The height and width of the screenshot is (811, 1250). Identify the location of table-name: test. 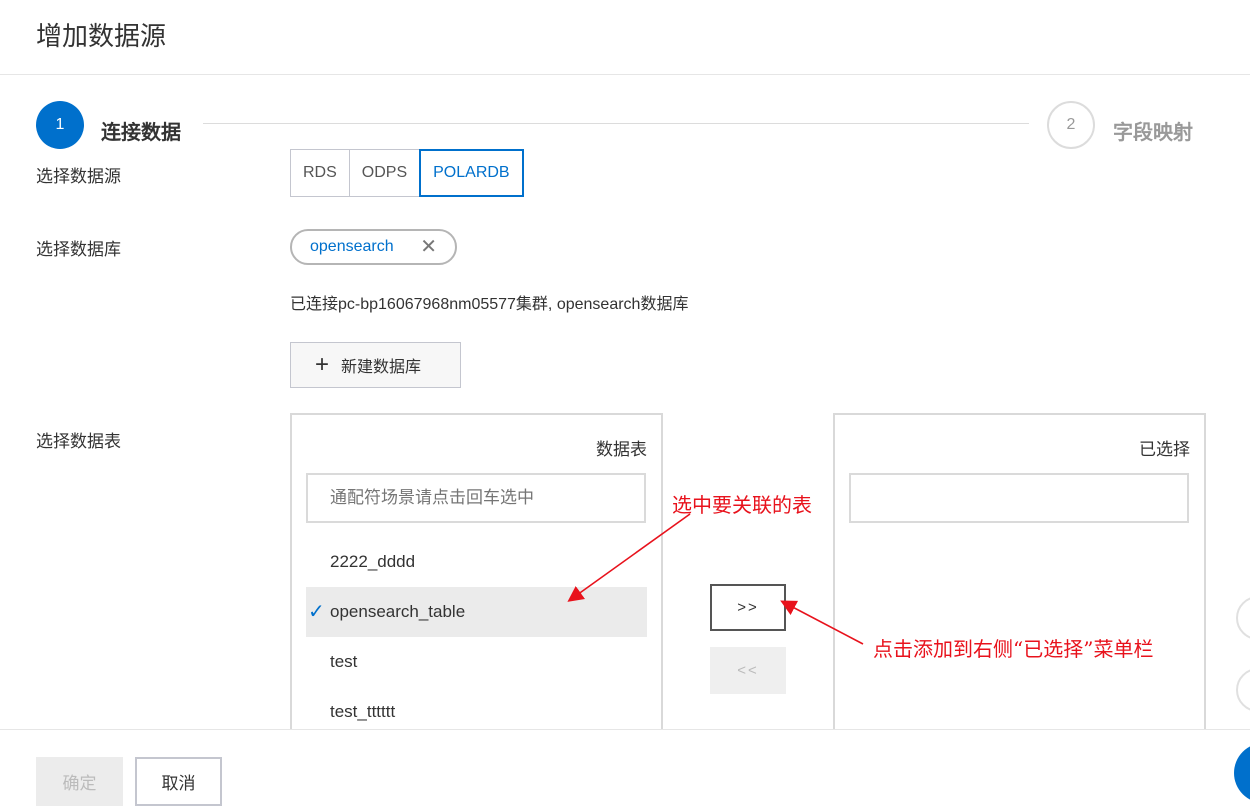
(344, 661).